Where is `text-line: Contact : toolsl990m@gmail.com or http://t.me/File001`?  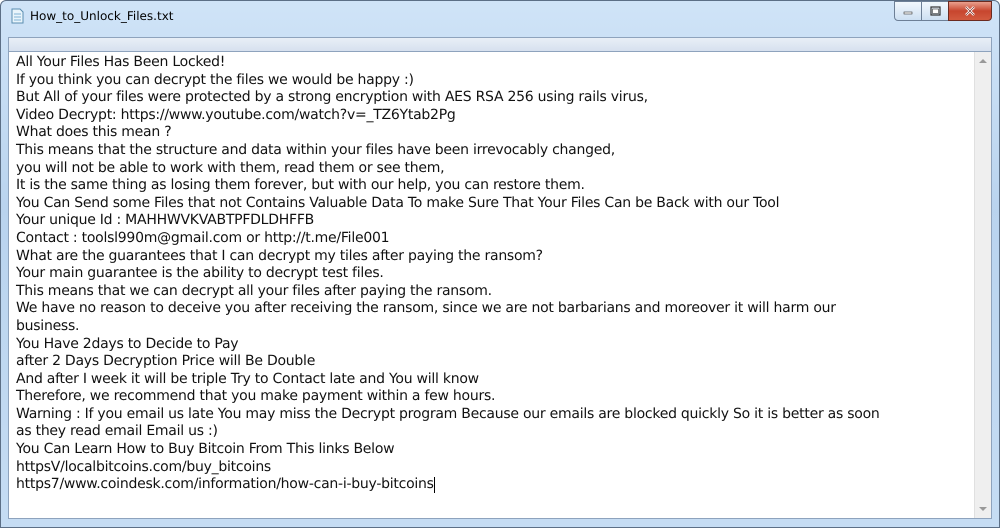 text-line: Contact : toolsl990m@gmail.com or http://t.me/File001 is located at coordinates (203, 239).